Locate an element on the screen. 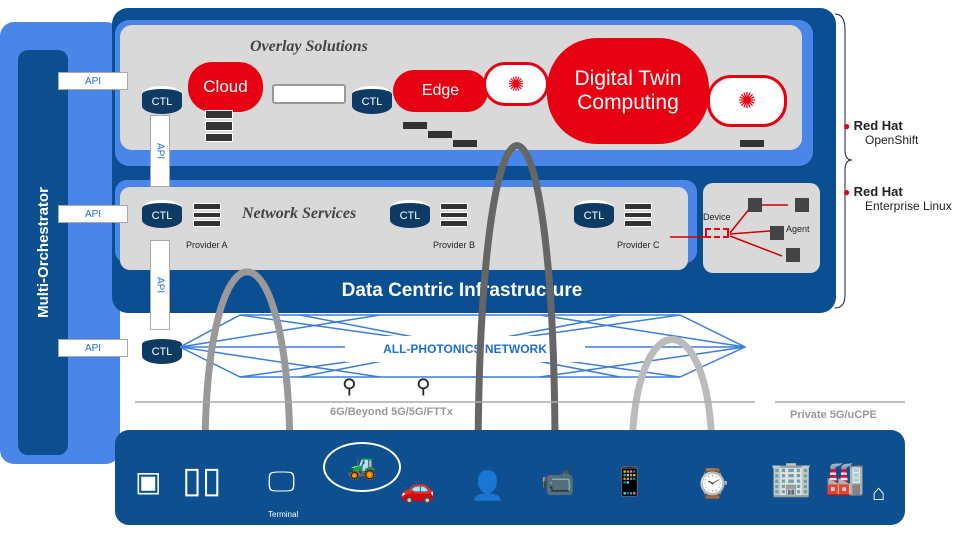  private-network-label: Private 5G/uCPE is located at coordinates (833, 415).